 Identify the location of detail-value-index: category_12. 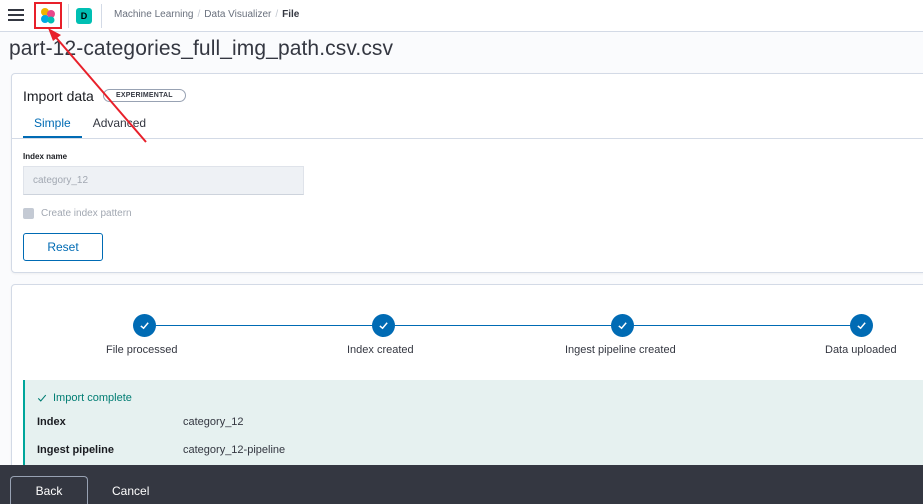
(213, 422).